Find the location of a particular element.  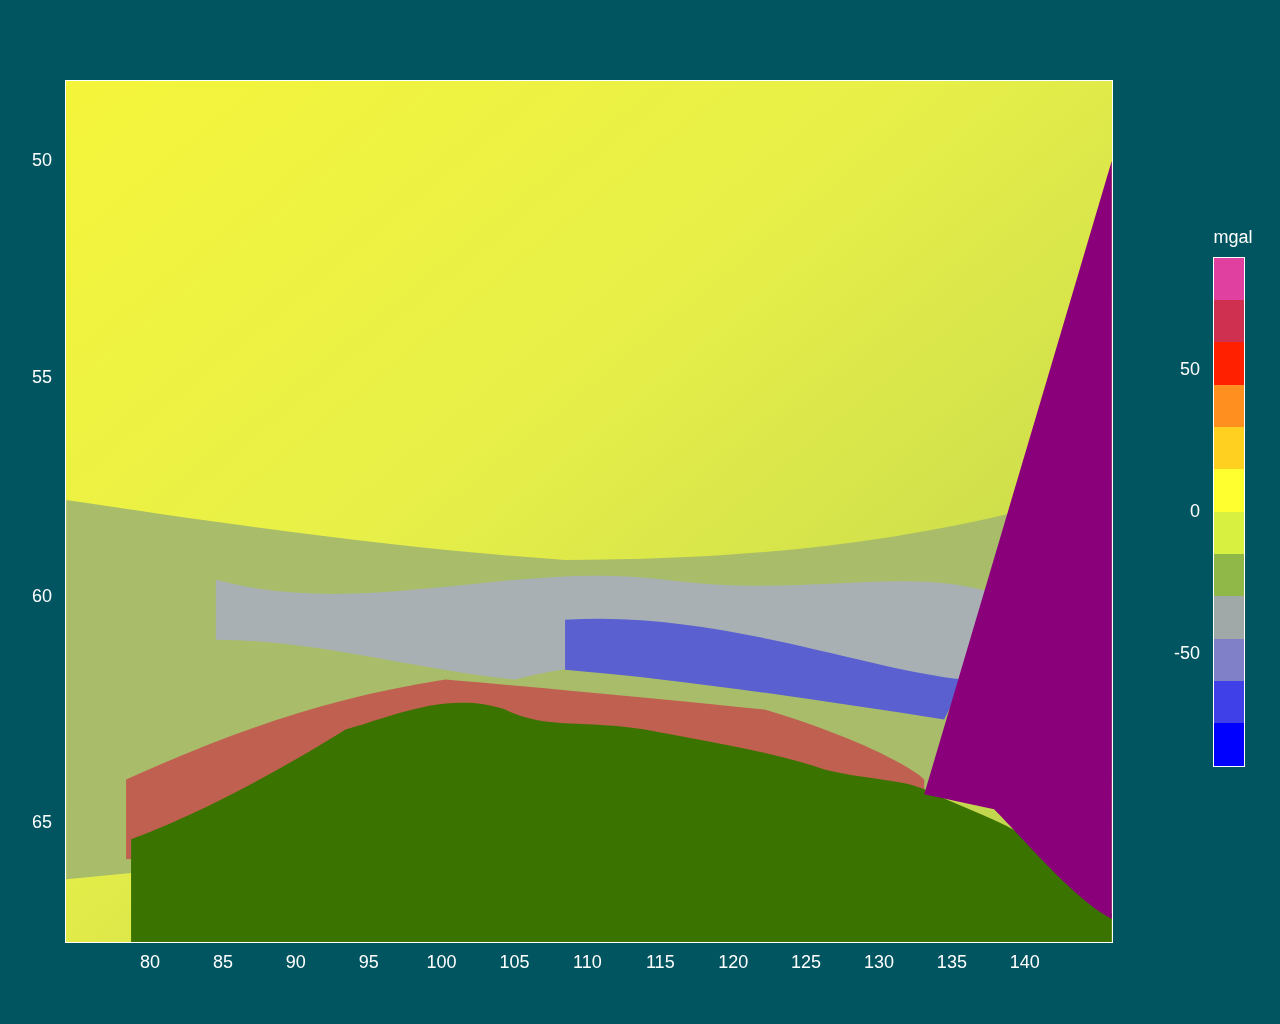

longitude-label: 95 is located at coordinates (368, 962).